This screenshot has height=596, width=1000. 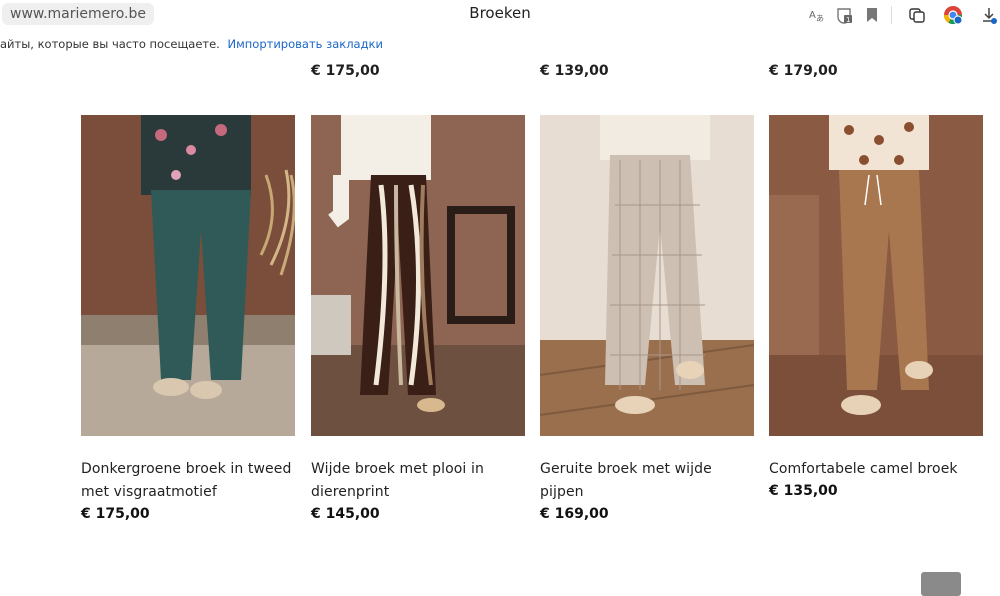 I want to click on product-price: € 135,00, so click(x=803, y=491).